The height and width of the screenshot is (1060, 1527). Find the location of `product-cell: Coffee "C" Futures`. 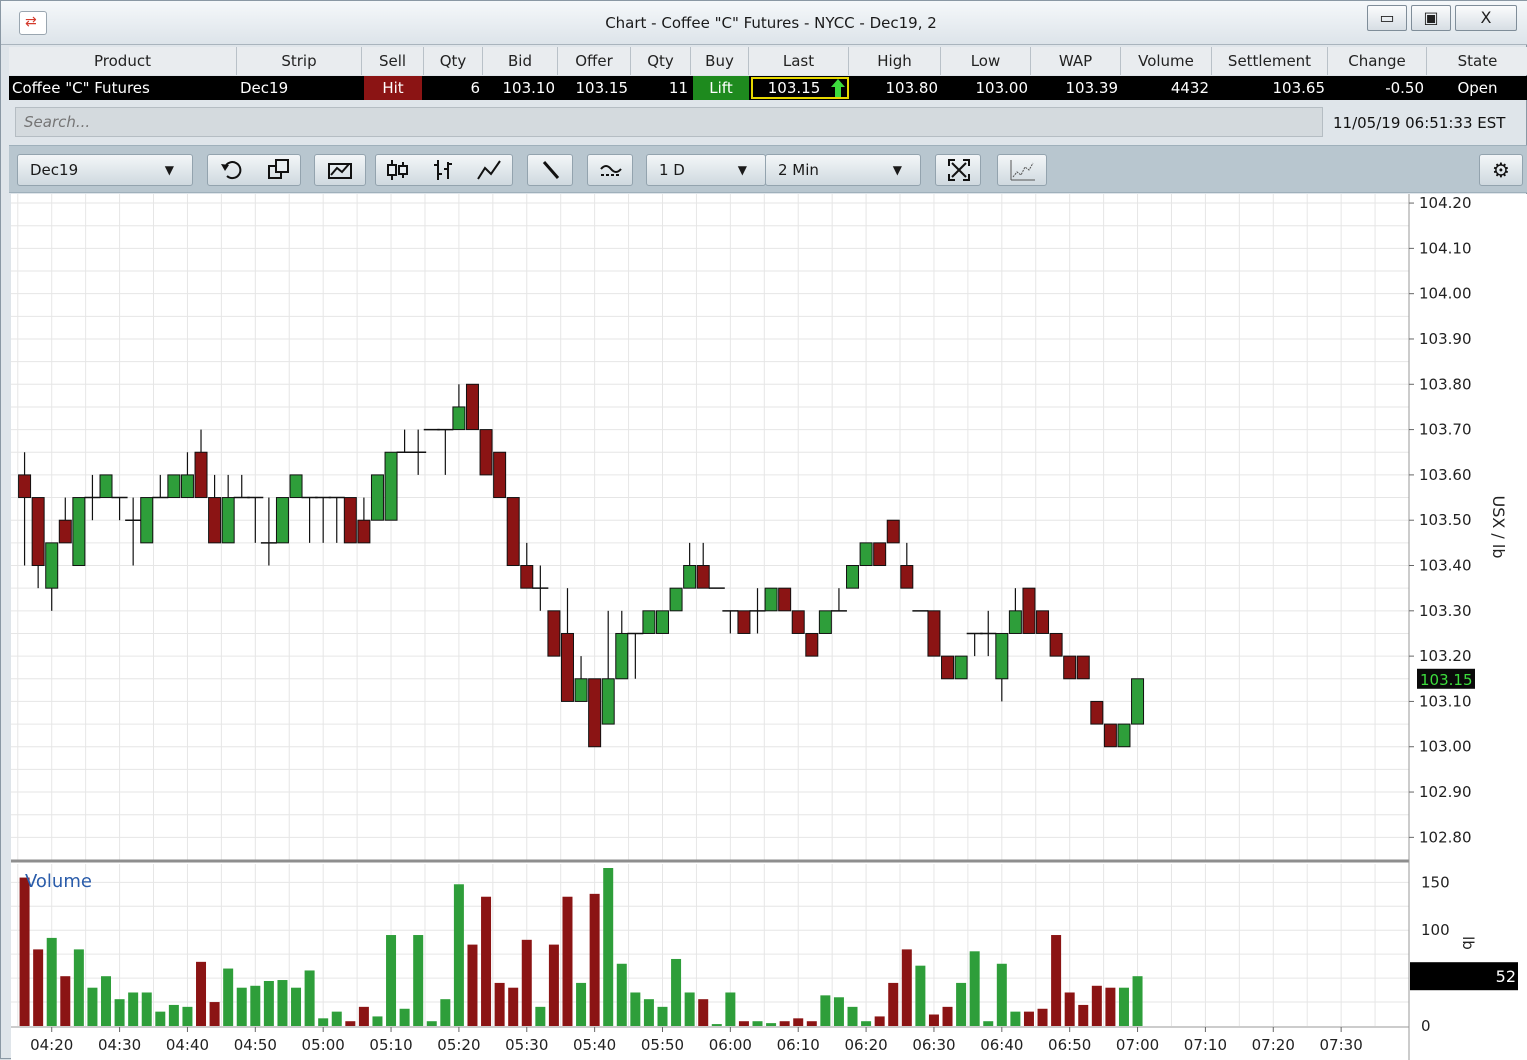

product-cell: Coffee "C" Futures is located at coordinates (81, 88).